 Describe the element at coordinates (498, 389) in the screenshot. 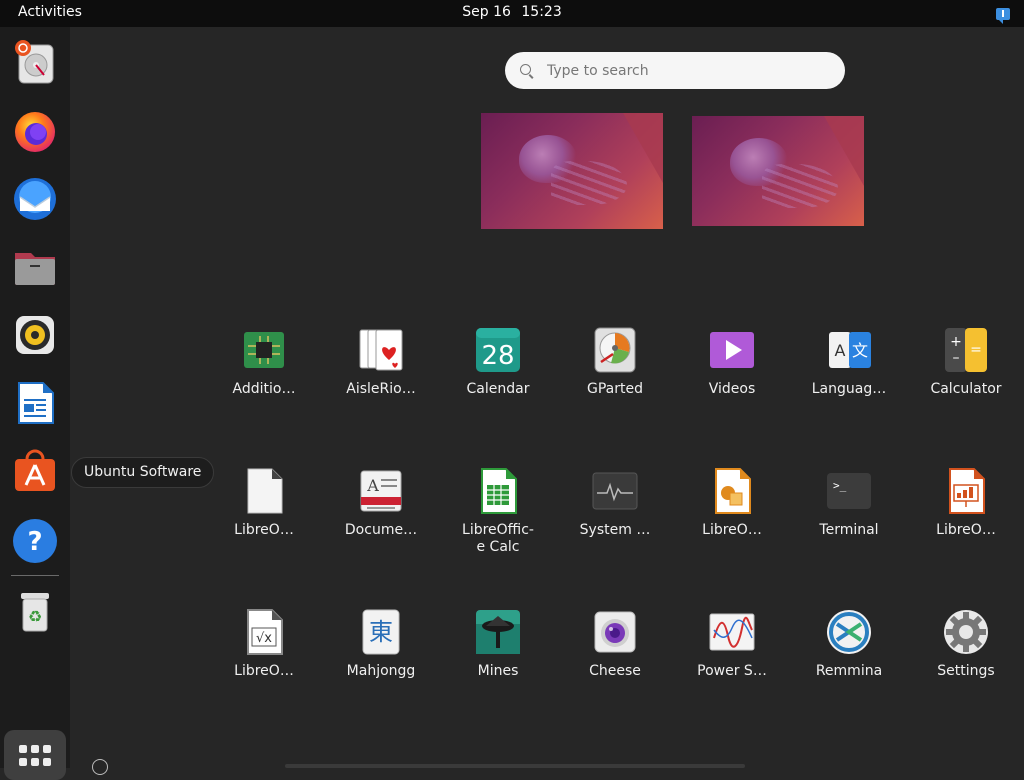

I see `app-label: Calendar` at that location.